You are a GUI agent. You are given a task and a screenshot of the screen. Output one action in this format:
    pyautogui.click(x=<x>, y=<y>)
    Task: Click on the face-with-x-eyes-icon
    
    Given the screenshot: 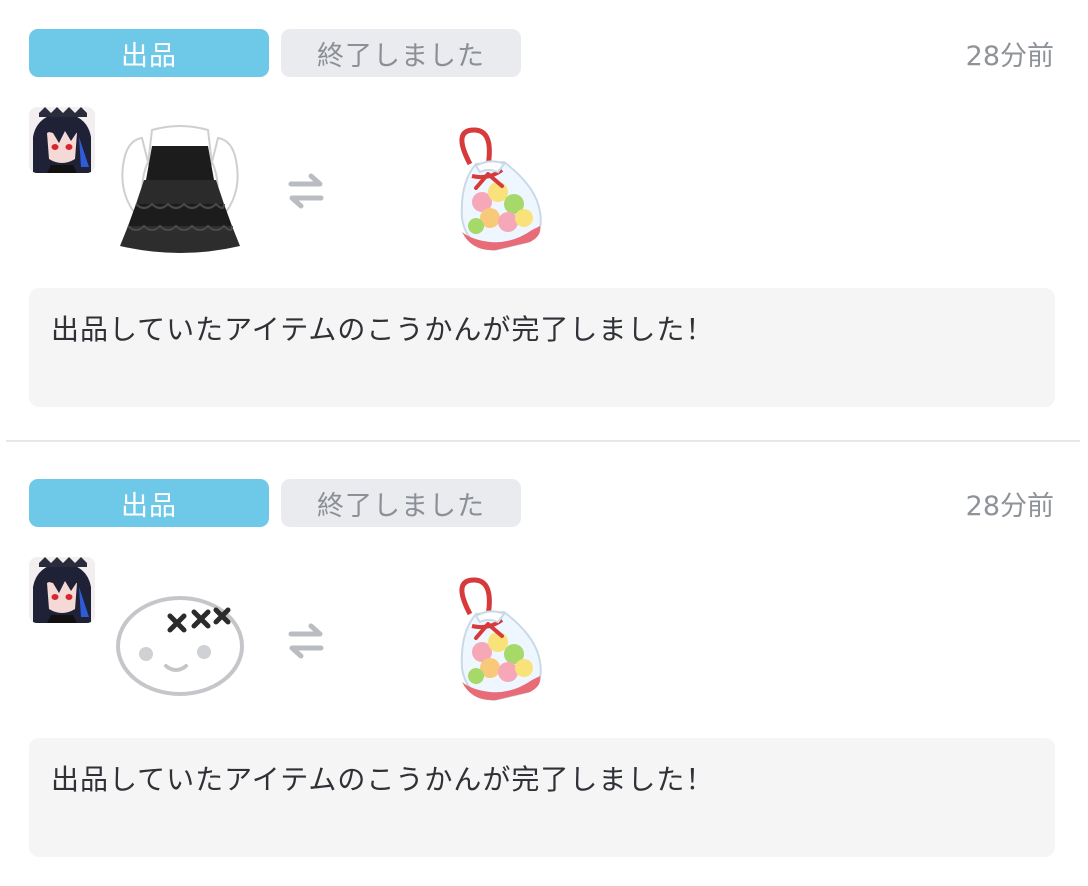 What is the action you would take?
    pyautogui.click(x=180, y=645)
    